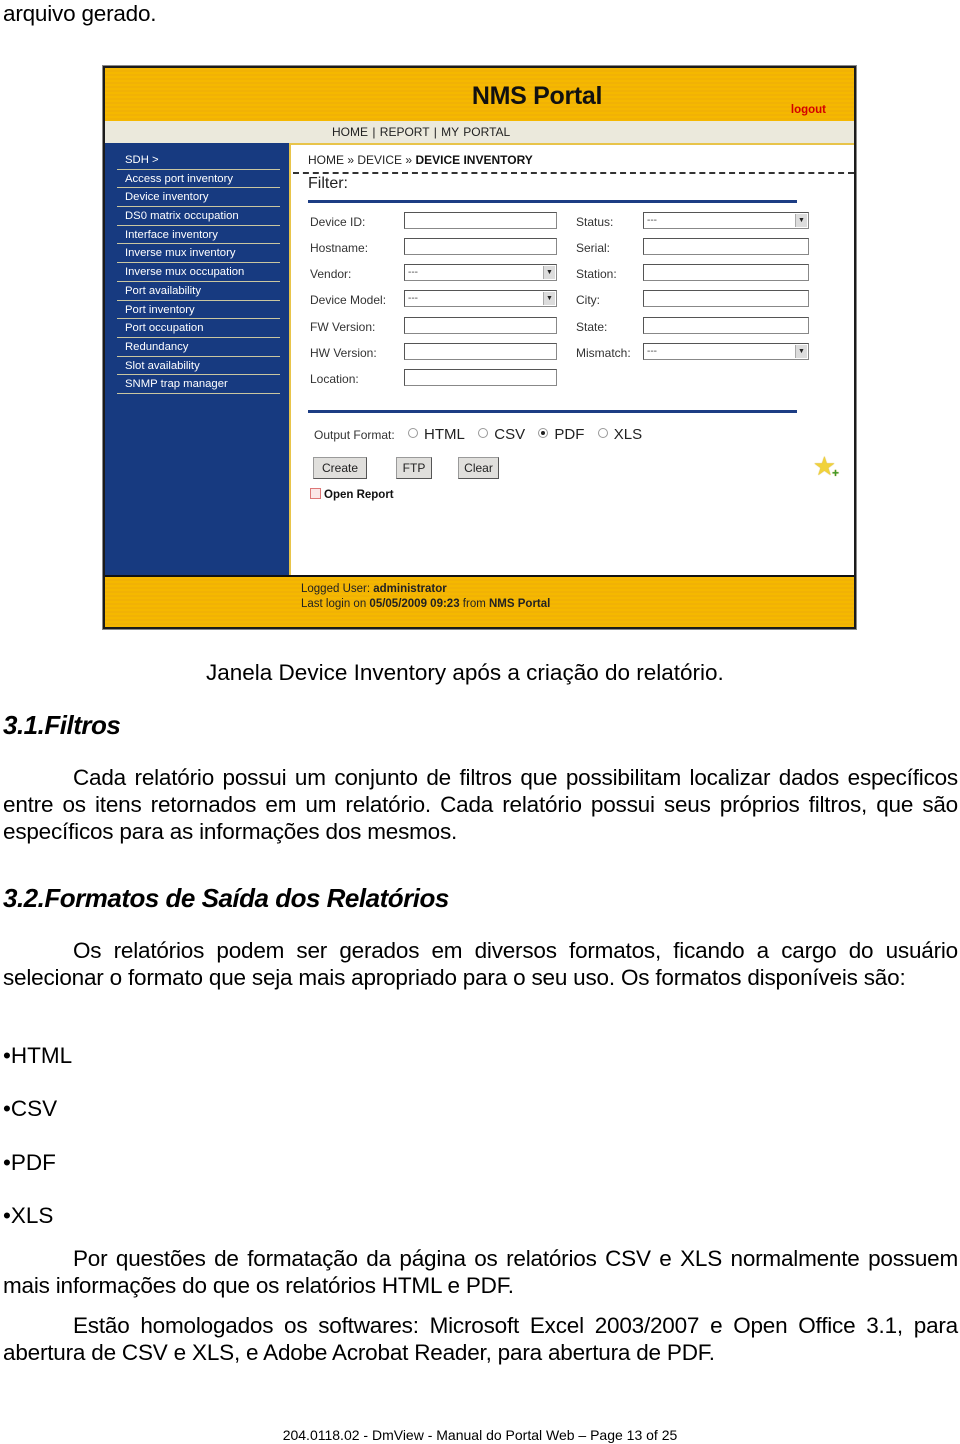  What do you see at coordinates (413, 433) in the screenshot?
I see `radio-html` at bounding box center [413, 433].